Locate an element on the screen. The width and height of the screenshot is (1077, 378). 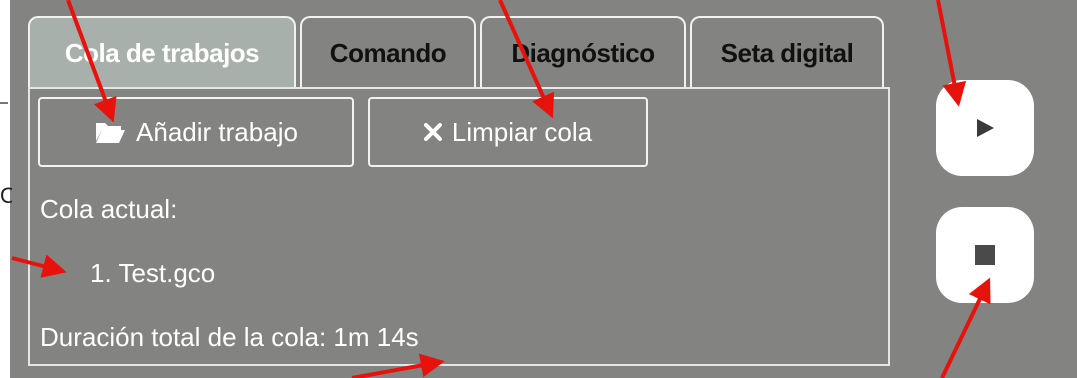
queue-total-duration: Duración total de la cola: 1m 14s is located at coordinates (229, 337).